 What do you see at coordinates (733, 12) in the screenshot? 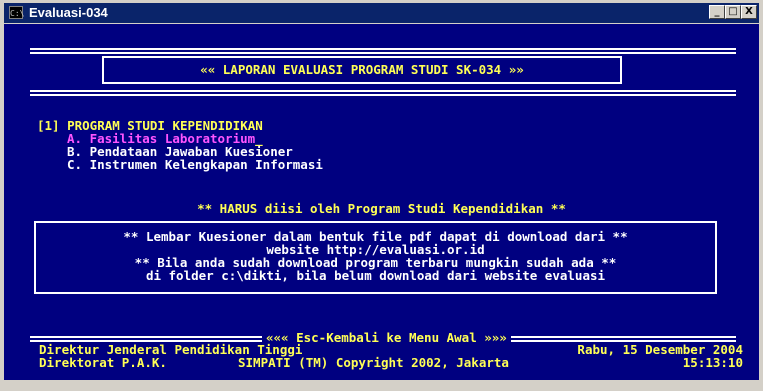
I see `maximize-button: □` at bounding box center [733, 12].